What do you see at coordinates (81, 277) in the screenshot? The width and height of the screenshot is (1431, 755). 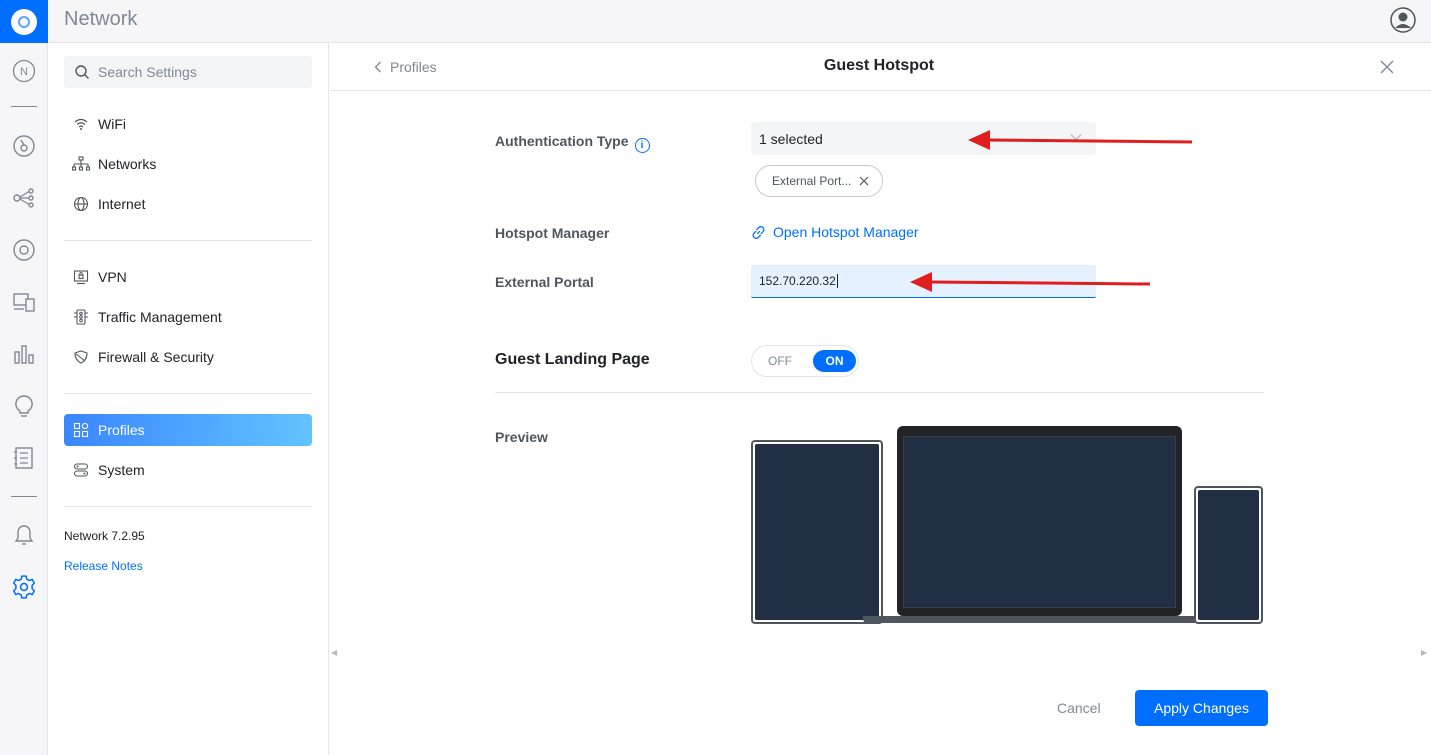 I see `vpn-icon` at bounding box center [81, 277].